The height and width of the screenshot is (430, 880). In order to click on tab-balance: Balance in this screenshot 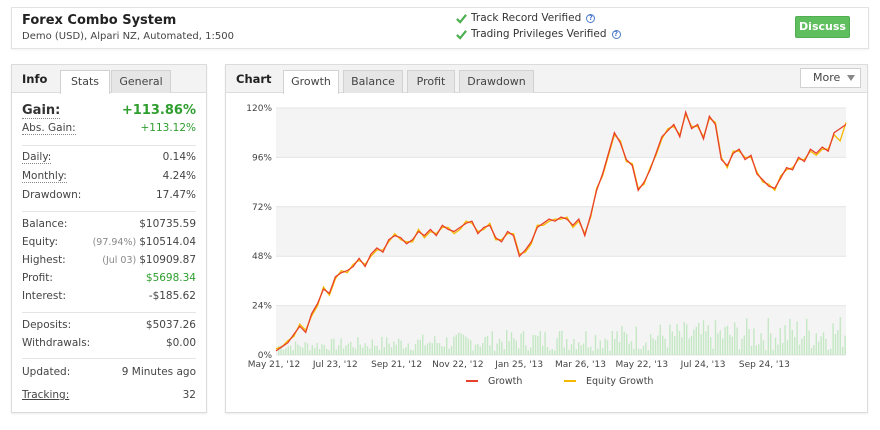, I will do `click(373, 81)`.